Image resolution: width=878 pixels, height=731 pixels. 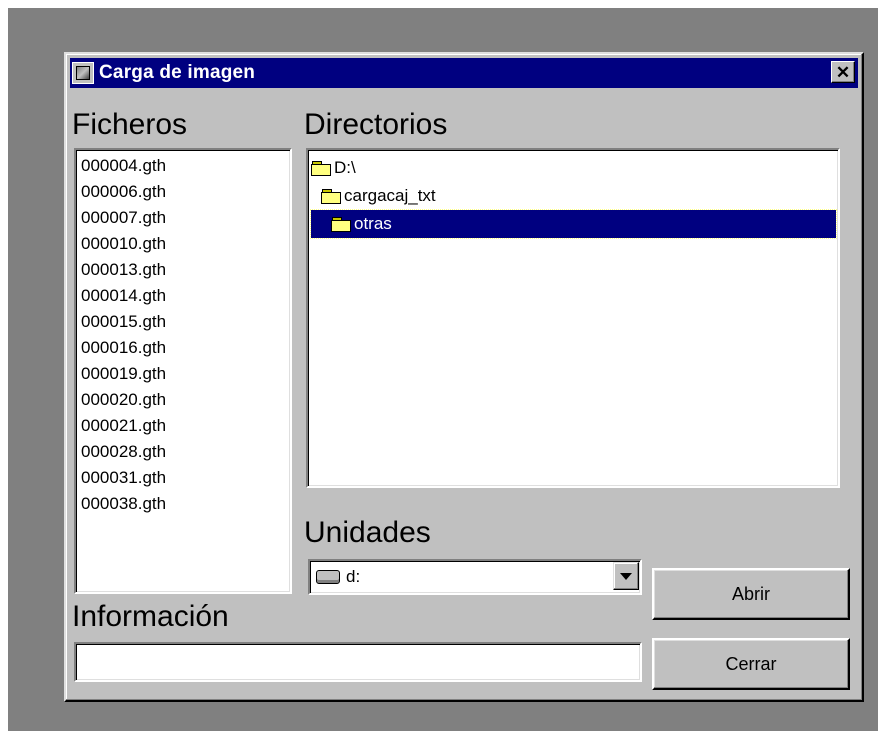 What do you see at coordinates (184, 192) in the screenshot?
I see `file-list-item: 000006.gth` at bounding box center [184, 192].